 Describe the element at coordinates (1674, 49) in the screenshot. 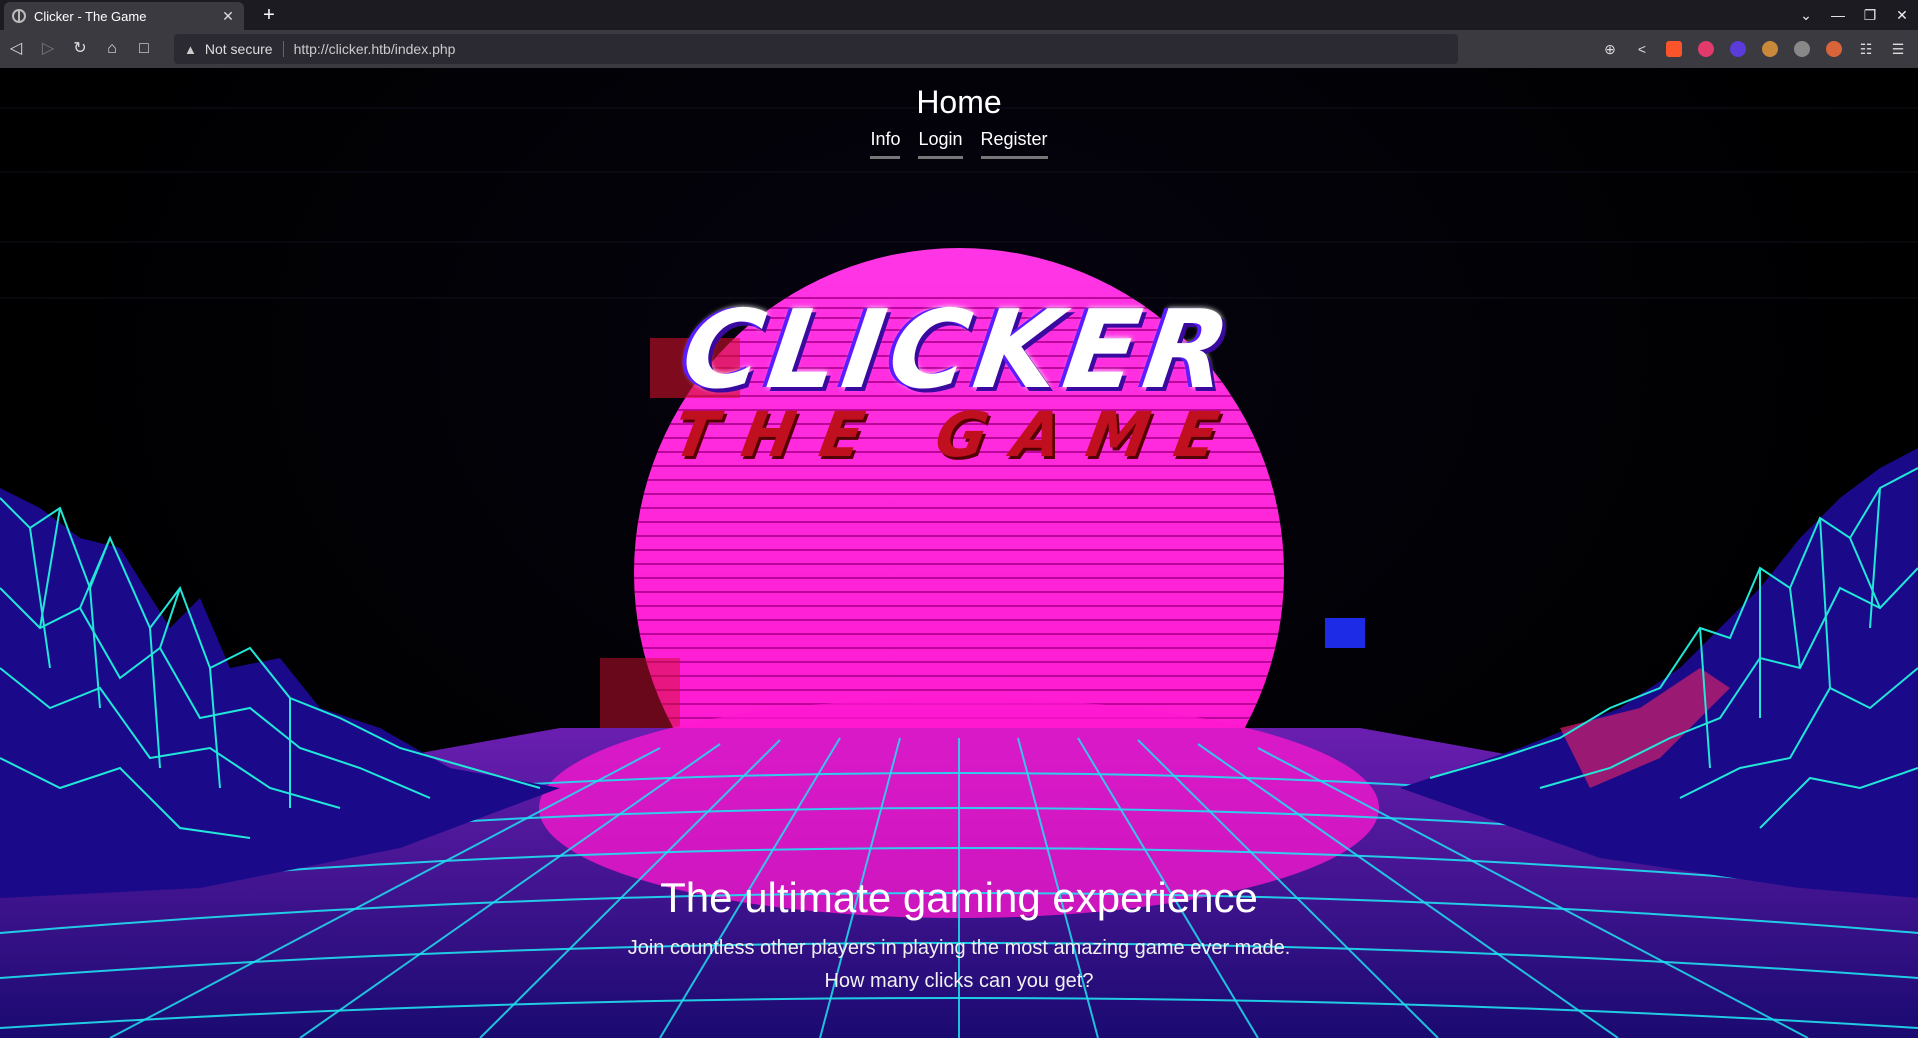

I see `brave-shield-icon` at that location.